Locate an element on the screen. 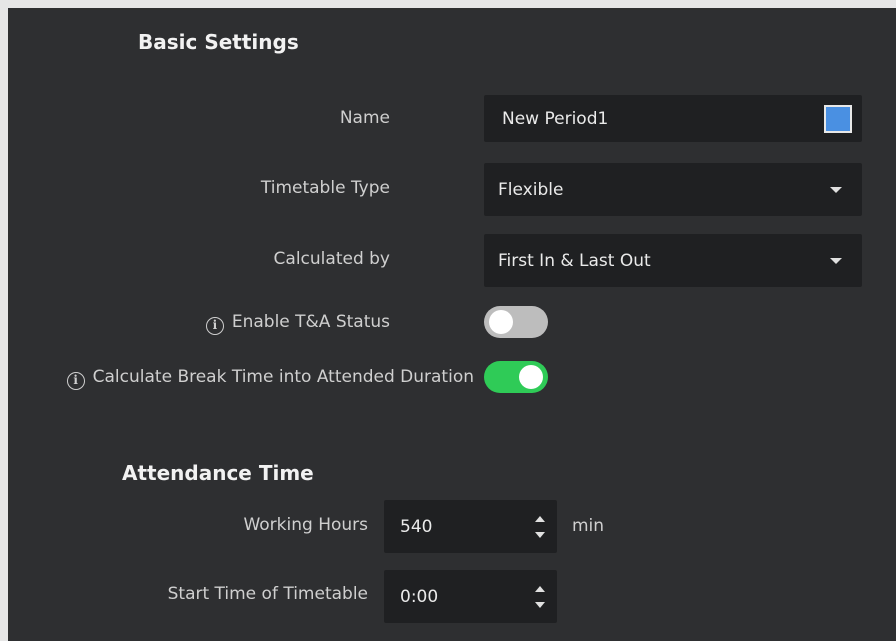 This screenshot has height=641, width=896. basic-settings-title: Basic Settings is located at coordinates (218, 42).